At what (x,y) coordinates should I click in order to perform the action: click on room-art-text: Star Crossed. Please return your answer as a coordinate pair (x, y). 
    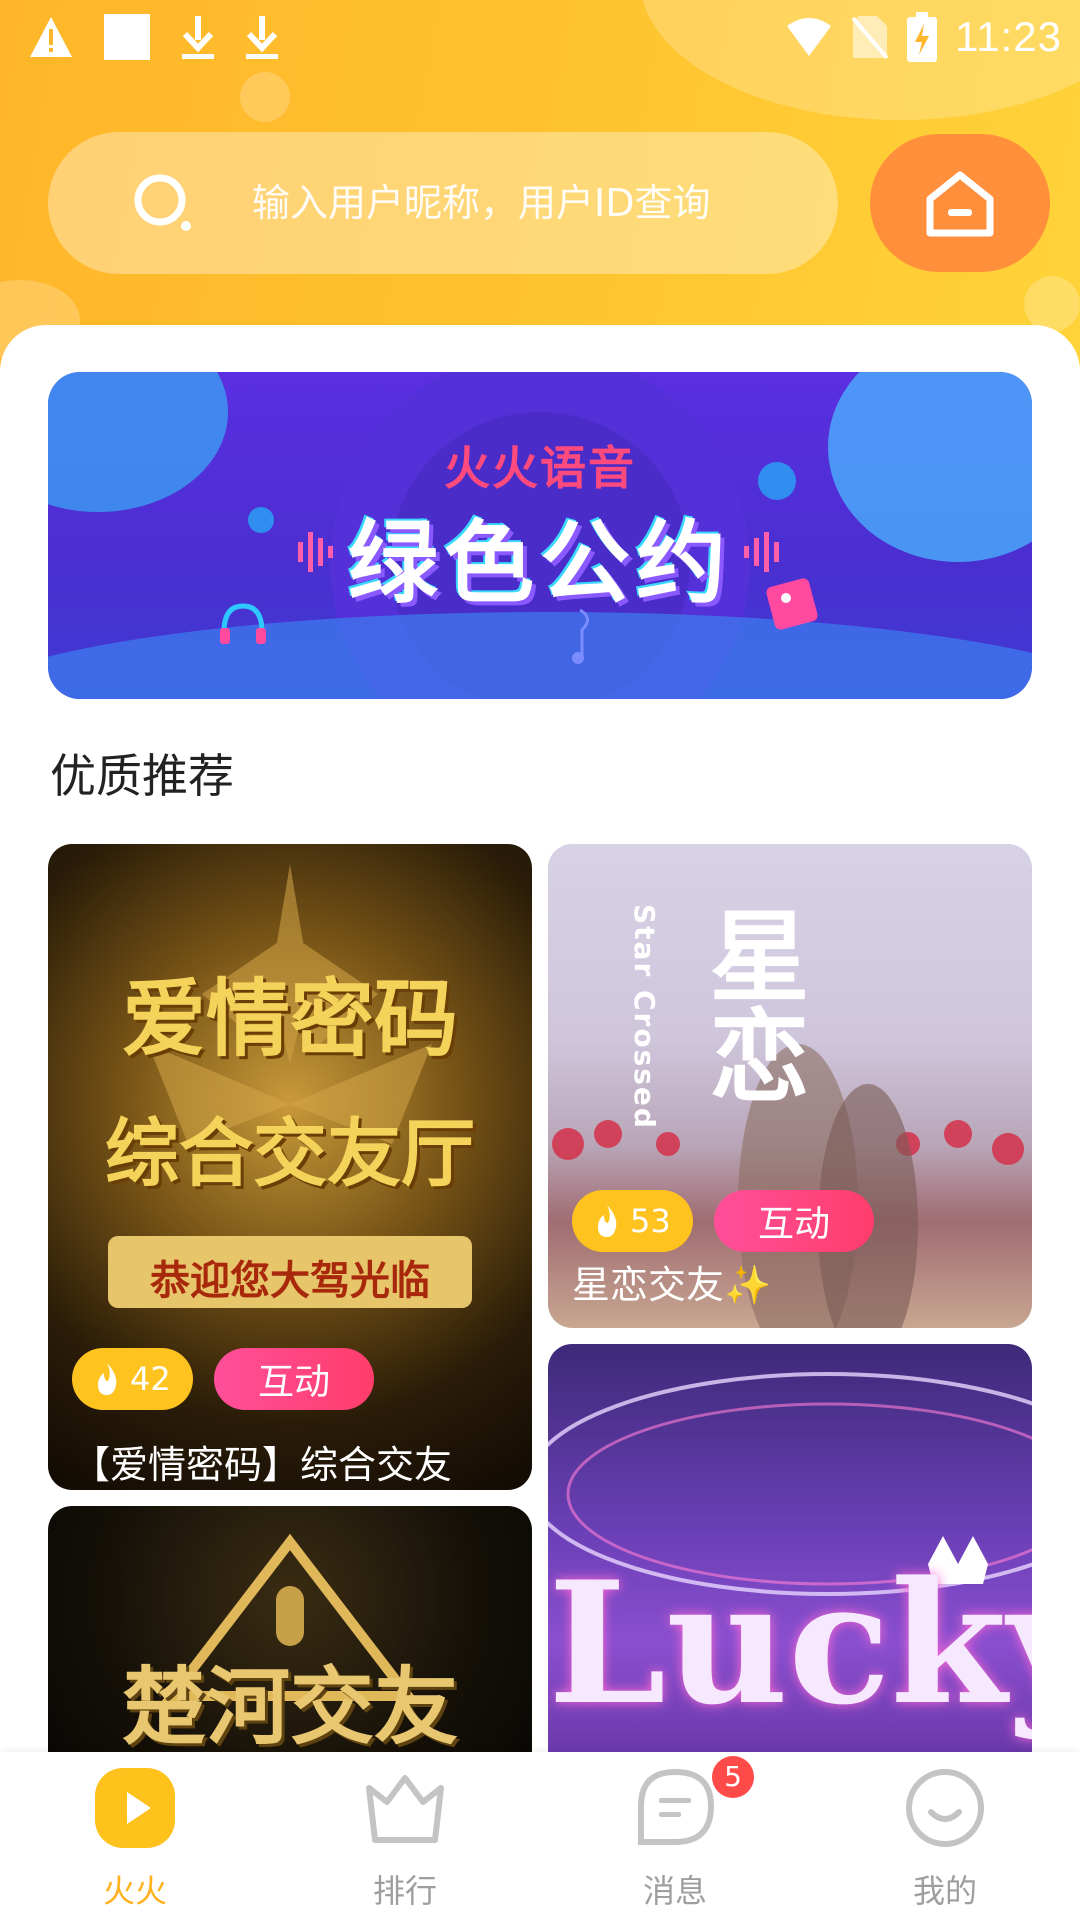
    Looking at the image, I should click on (644, 1017).